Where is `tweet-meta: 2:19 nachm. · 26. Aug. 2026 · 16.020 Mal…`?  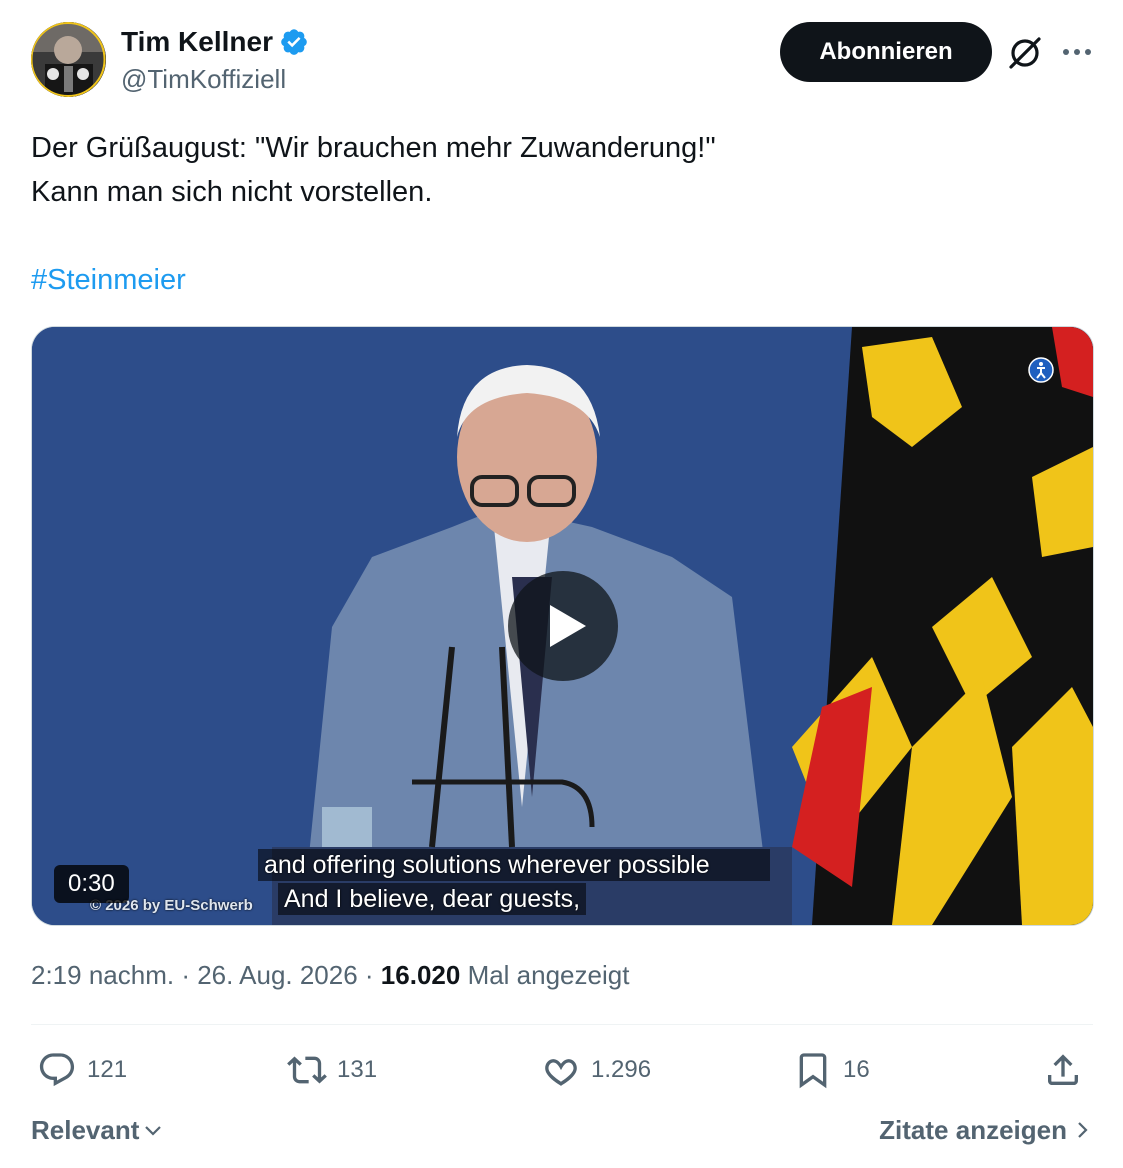 tweet-meta: 2:19 nachm. · 26. Aug. 2026 · 16.020 Mal… is located at coordinates (330, 975).